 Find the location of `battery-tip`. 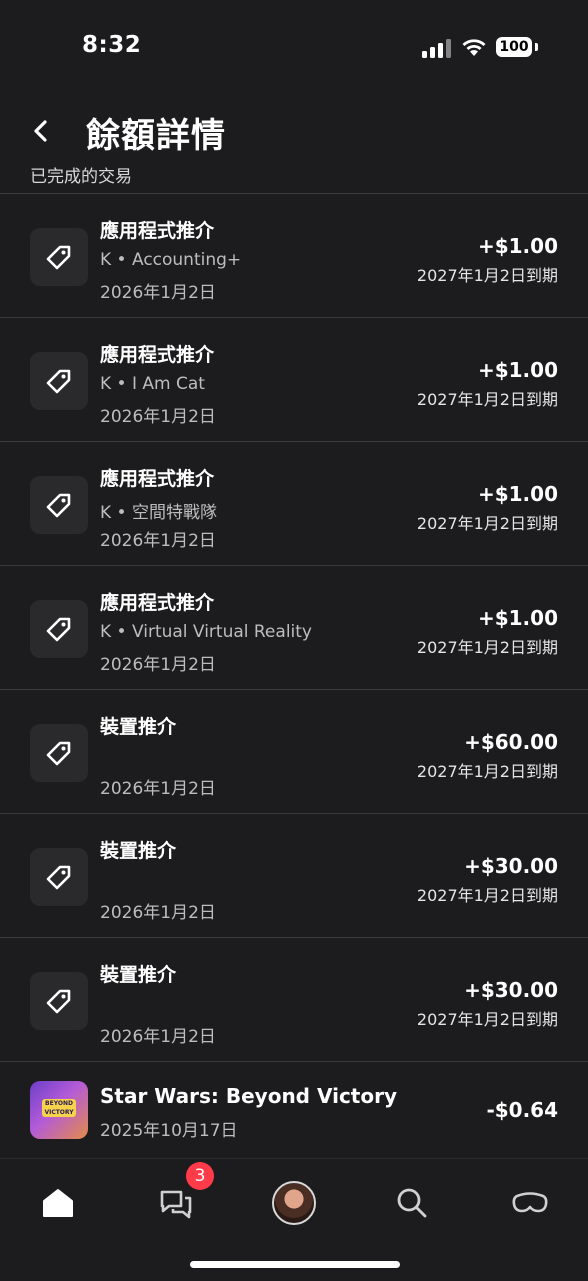

battery-tip is located at coordinates (536, 47).